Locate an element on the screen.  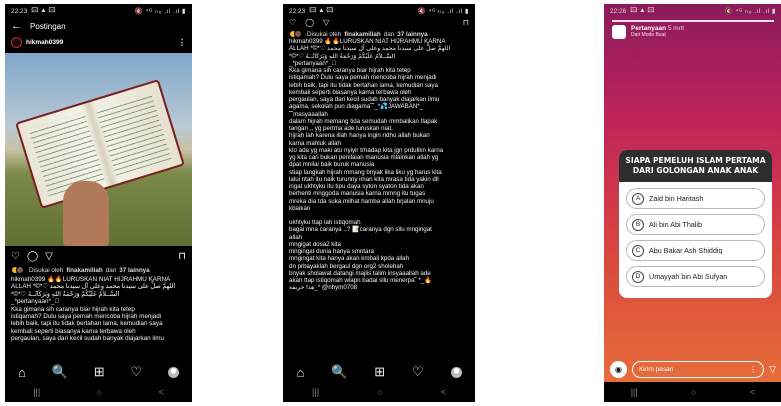
back-arrow-icon: ← is located at coordinates (16, 26).